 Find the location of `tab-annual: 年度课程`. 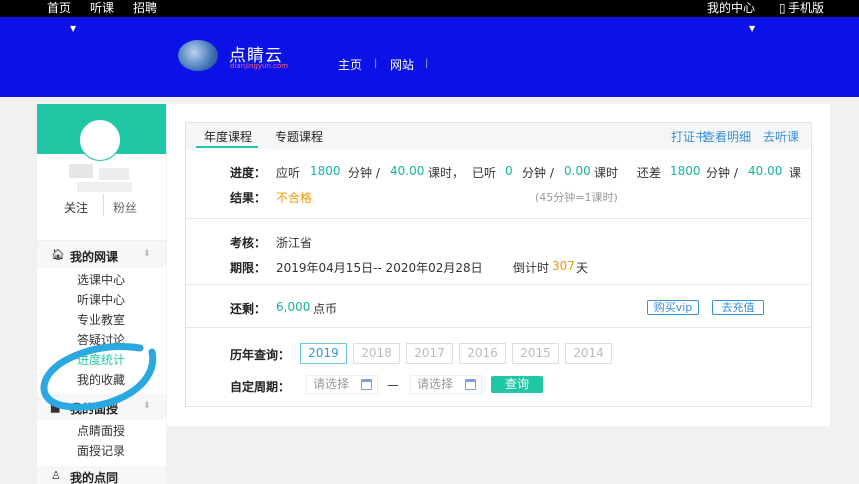

tab-annual: 年度课程 is located at coordinates (228, 136).